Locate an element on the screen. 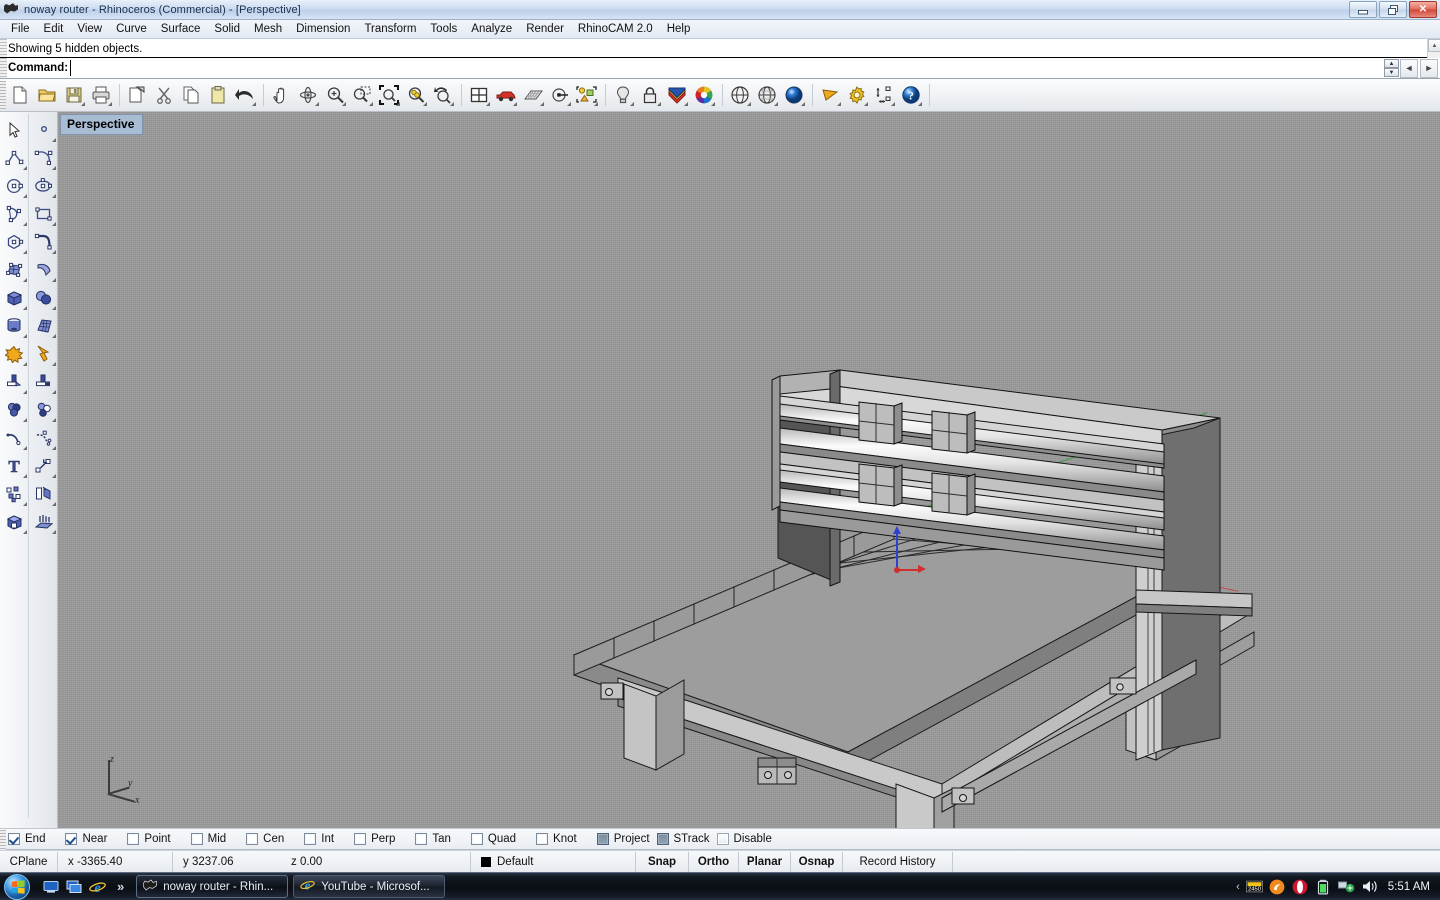  offset-curve-icon is located at coordinates (14, 438).